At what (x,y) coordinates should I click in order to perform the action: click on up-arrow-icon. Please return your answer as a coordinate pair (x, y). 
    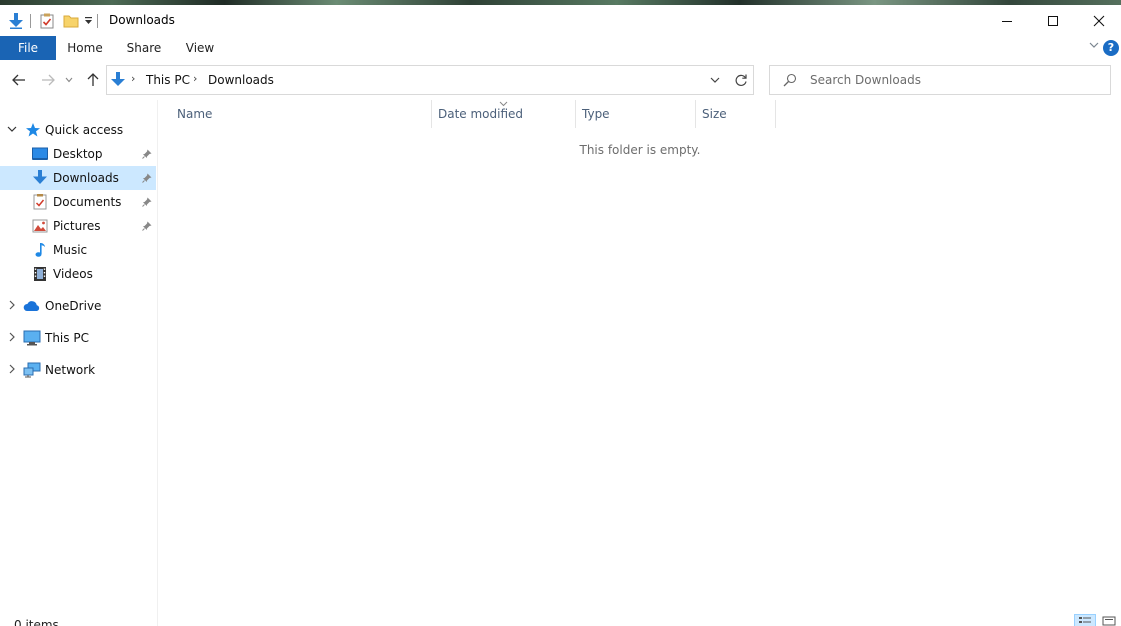
    Looking at the image, I should click on (93, 79).